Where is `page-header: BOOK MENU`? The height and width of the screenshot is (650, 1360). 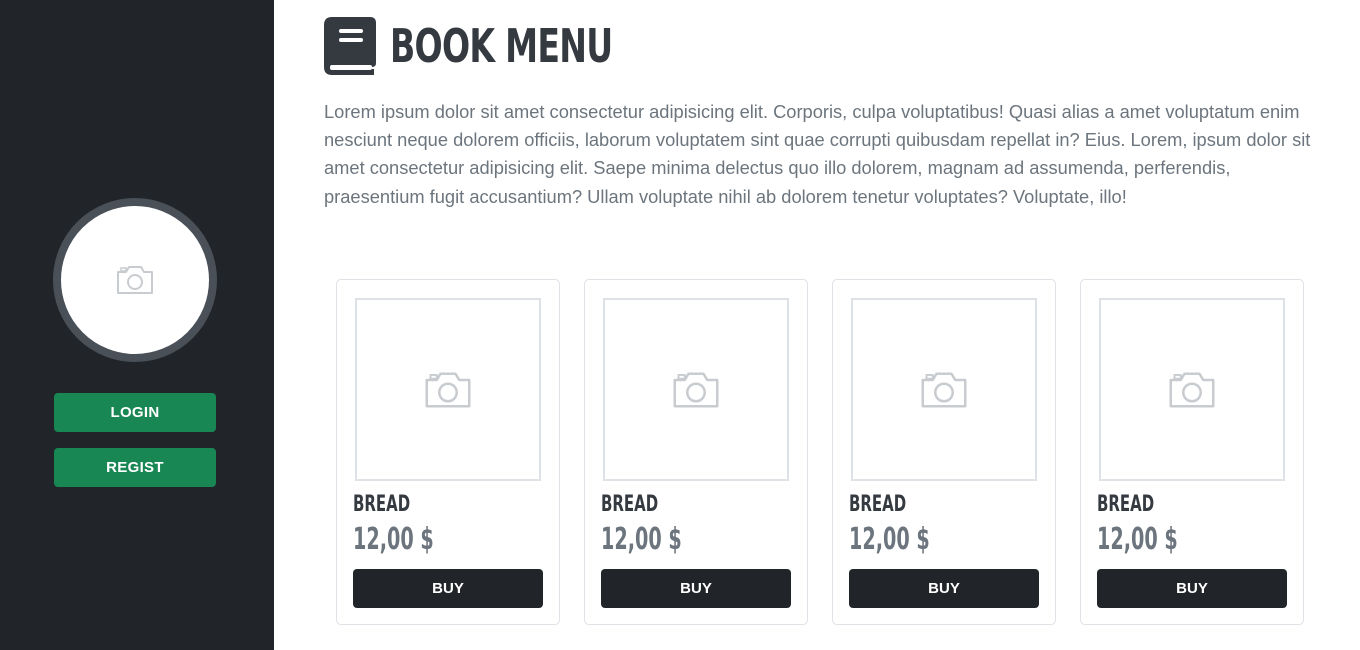 page-header: BOOK MENU is located at coordinates (511, 46).